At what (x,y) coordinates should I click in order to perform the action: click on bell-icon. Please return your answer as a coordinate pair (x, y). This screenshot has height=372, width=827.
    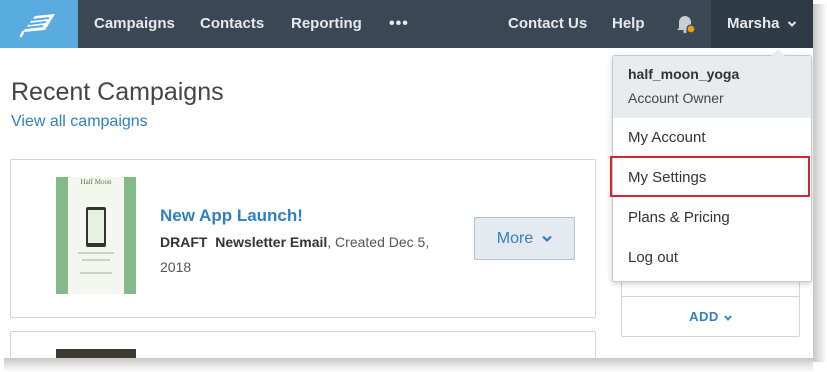
    Looking at the image, I should click on (686, 25).